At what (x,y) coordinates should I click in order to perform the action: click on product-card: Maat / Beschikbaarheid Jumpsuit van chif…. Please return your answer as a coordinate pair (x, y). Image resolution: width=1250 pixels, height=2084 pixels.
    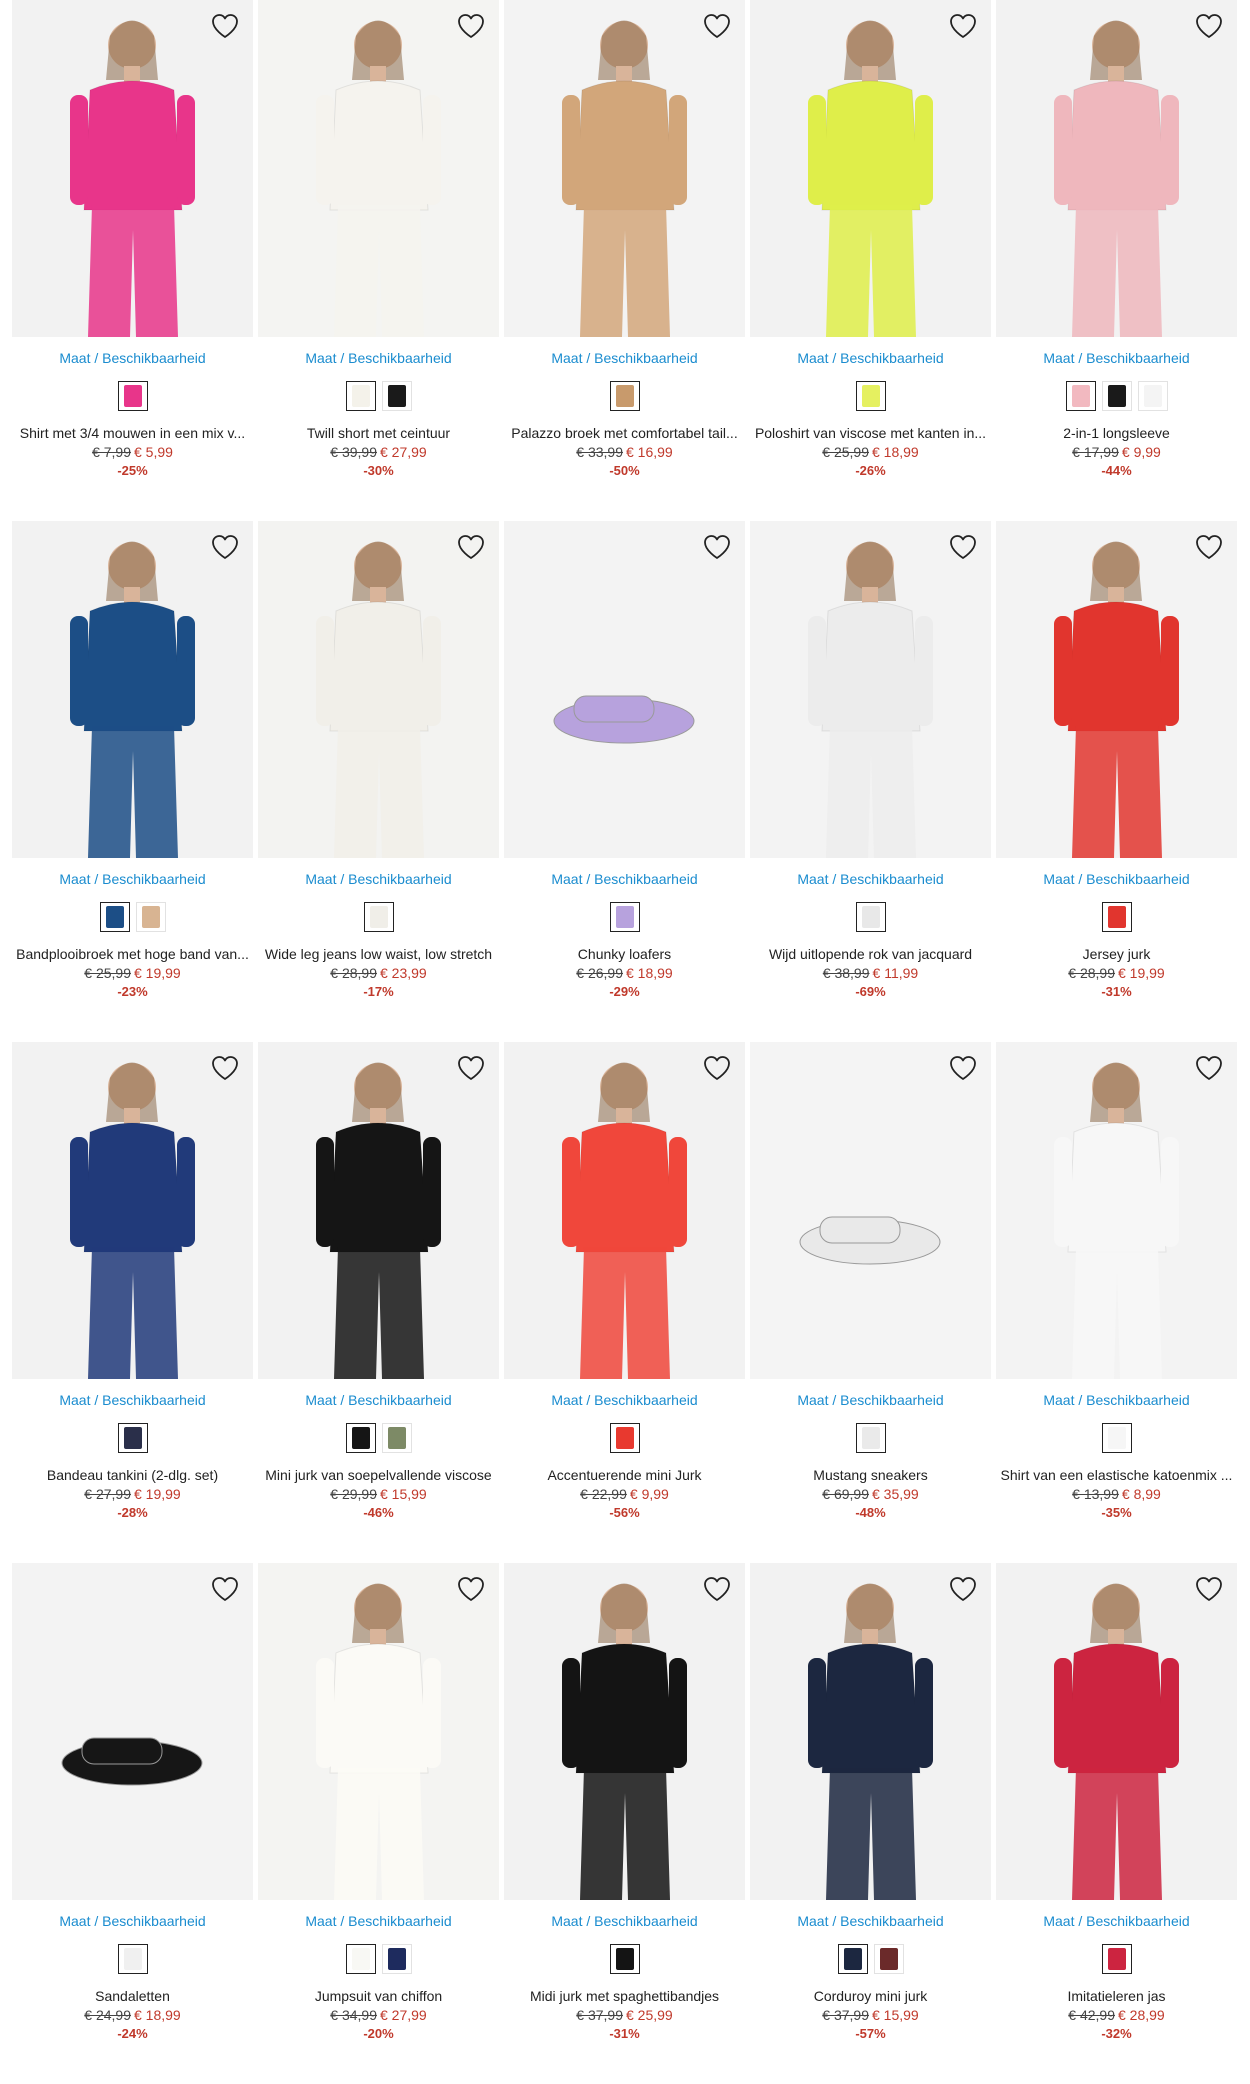
    Looking at the image, I should click on (378, 1823).